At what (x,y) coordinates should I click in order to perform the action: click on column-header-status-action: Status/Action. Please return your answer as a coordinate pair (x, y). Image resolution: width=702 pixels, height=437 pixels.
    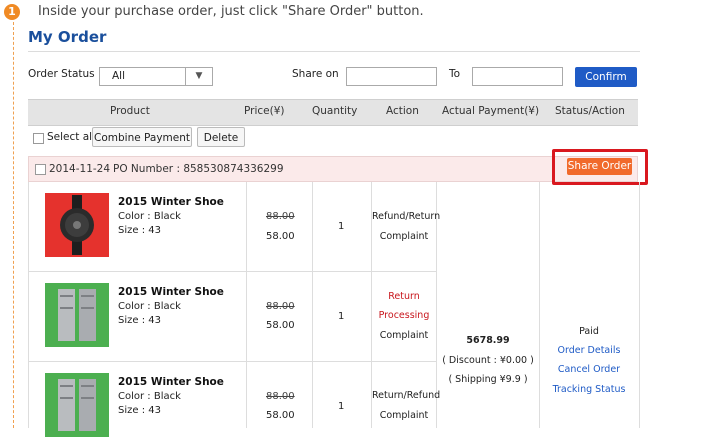
    Looking at the image, I should click on (590, 111).